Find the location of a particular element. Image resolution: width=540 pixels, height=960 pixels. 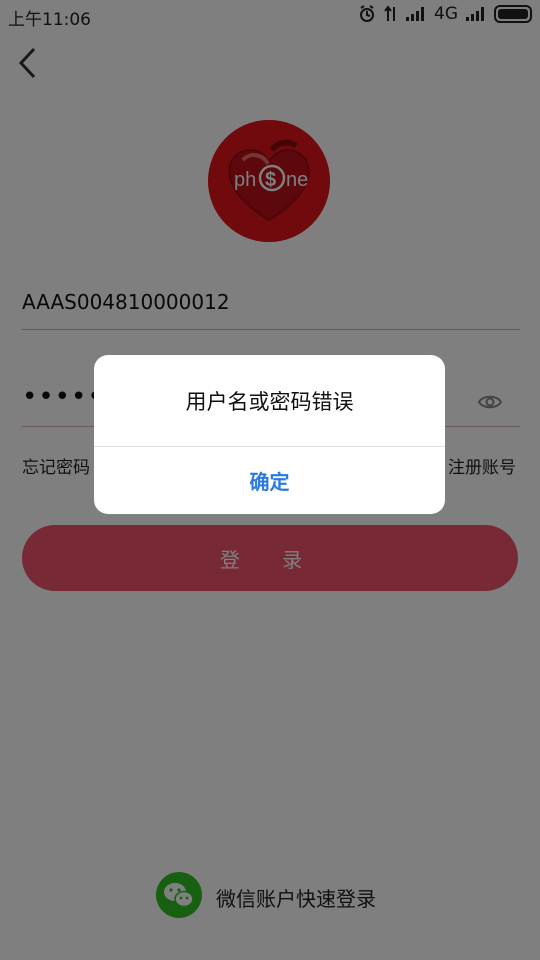

dialog-message: 用户名或密码错误 is located at coordinates (269, 401).